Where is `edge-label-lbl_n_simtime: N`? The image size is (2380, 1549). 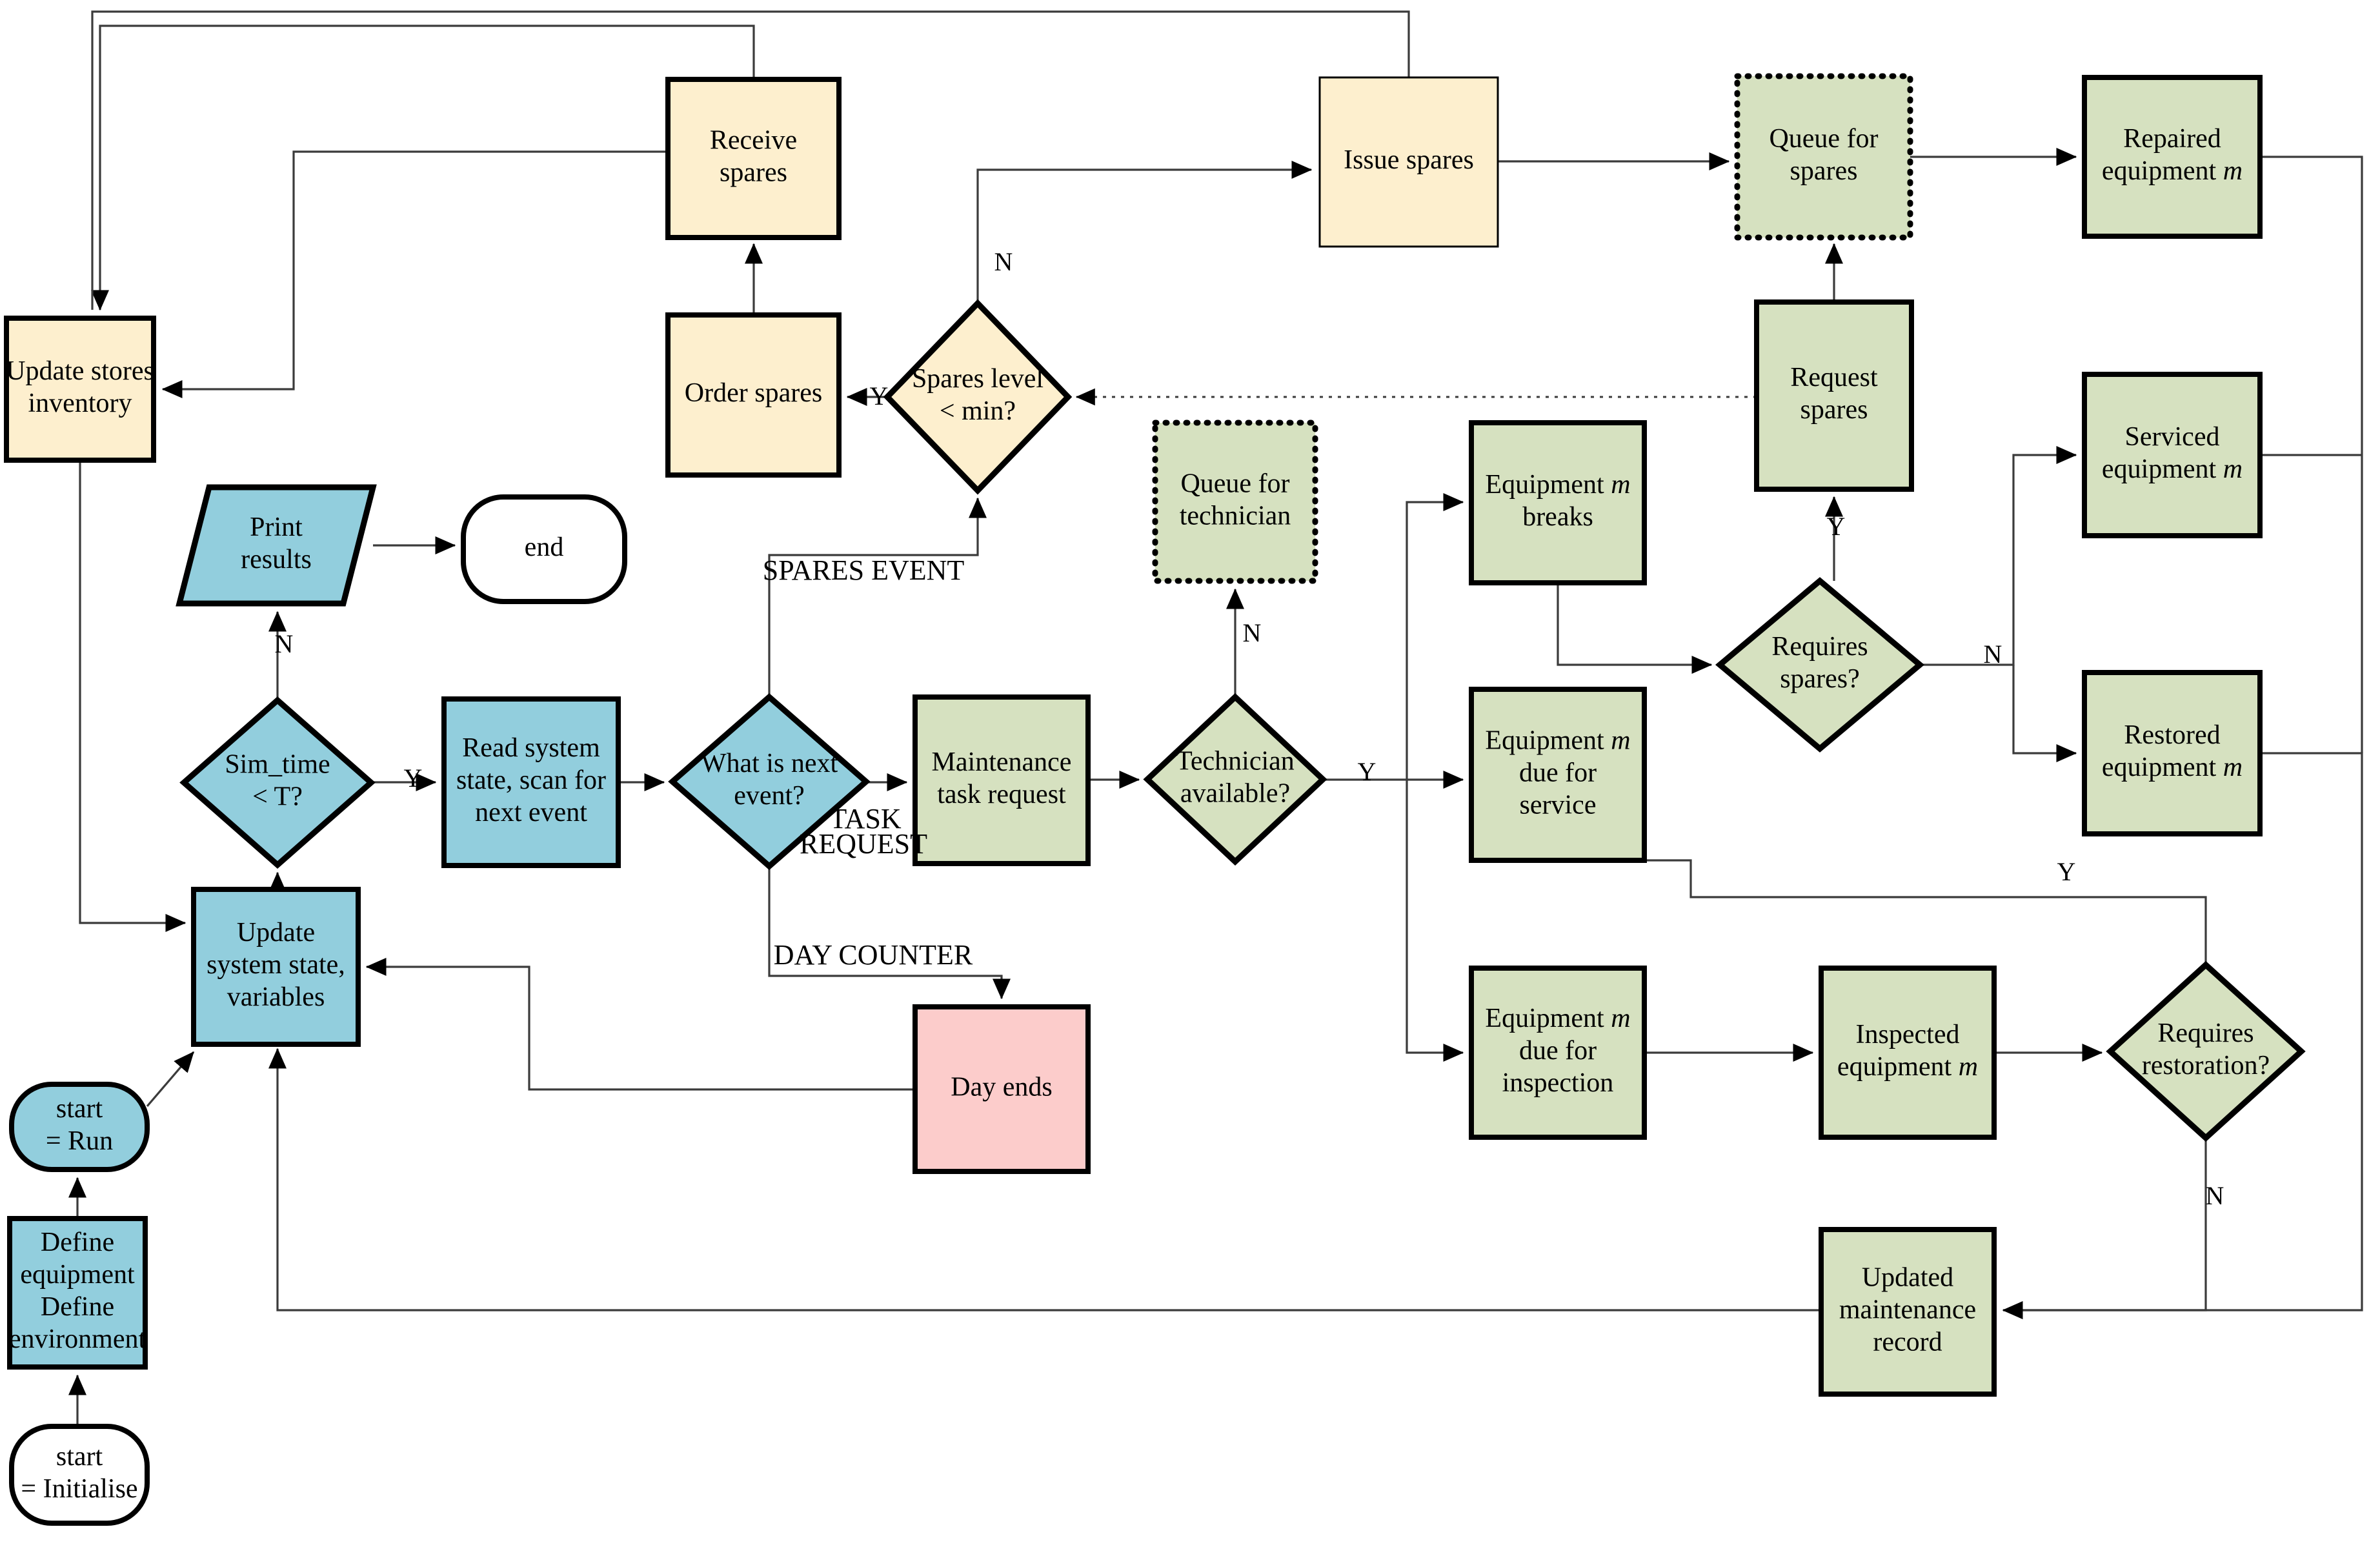 edge-label-lbl_n_simtime: N is located at coordinates (284, 643).